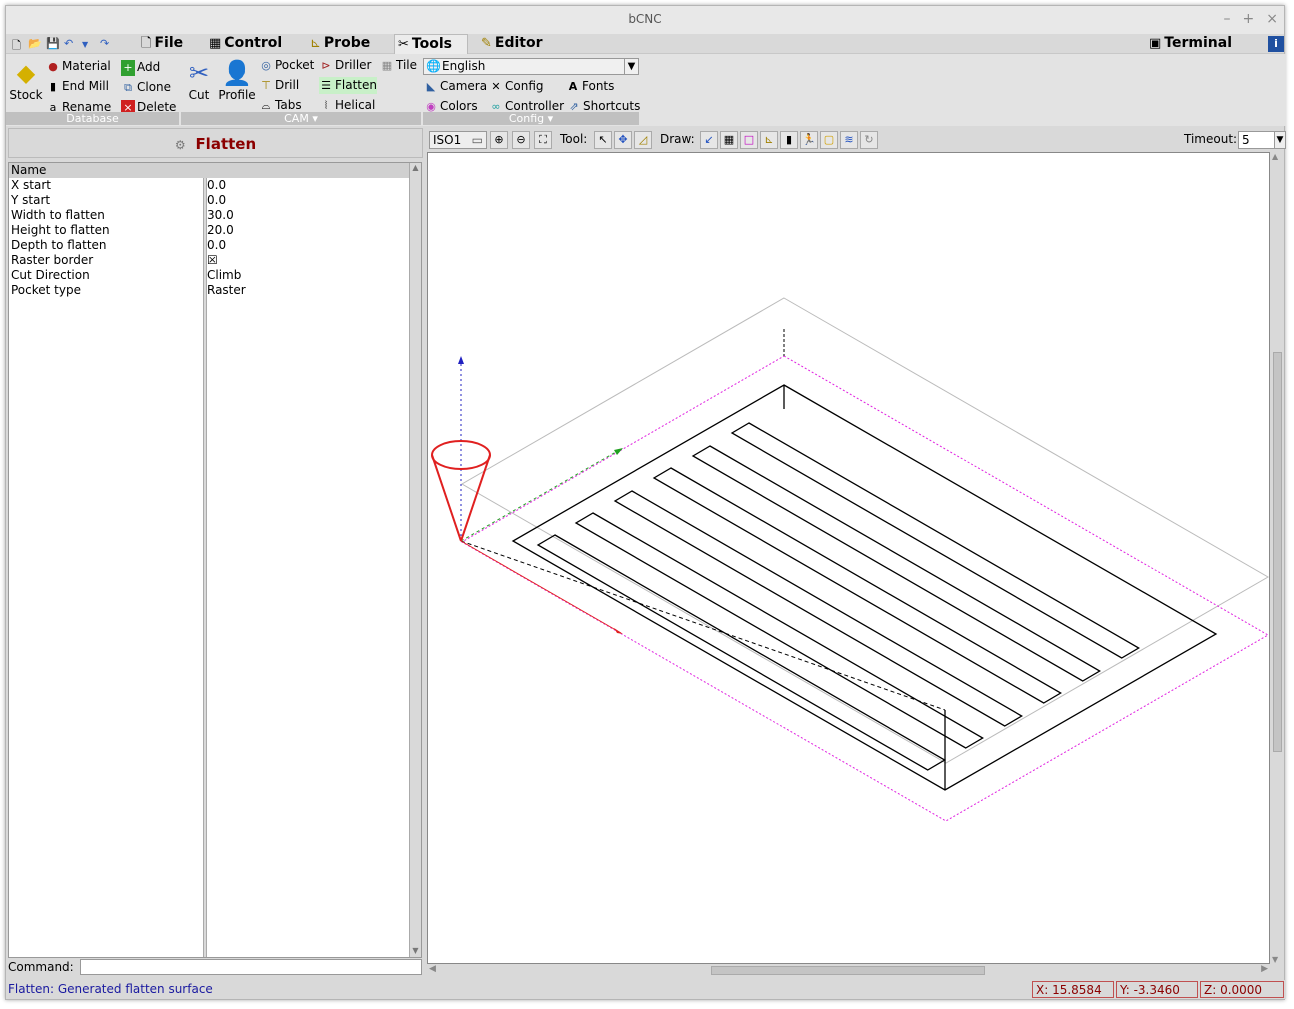 This screenshot has width=1294, height=1009. Describe the element at coordinates (166, 44) in the screenshot. I see `tab-file: 🗋 File` at that location.